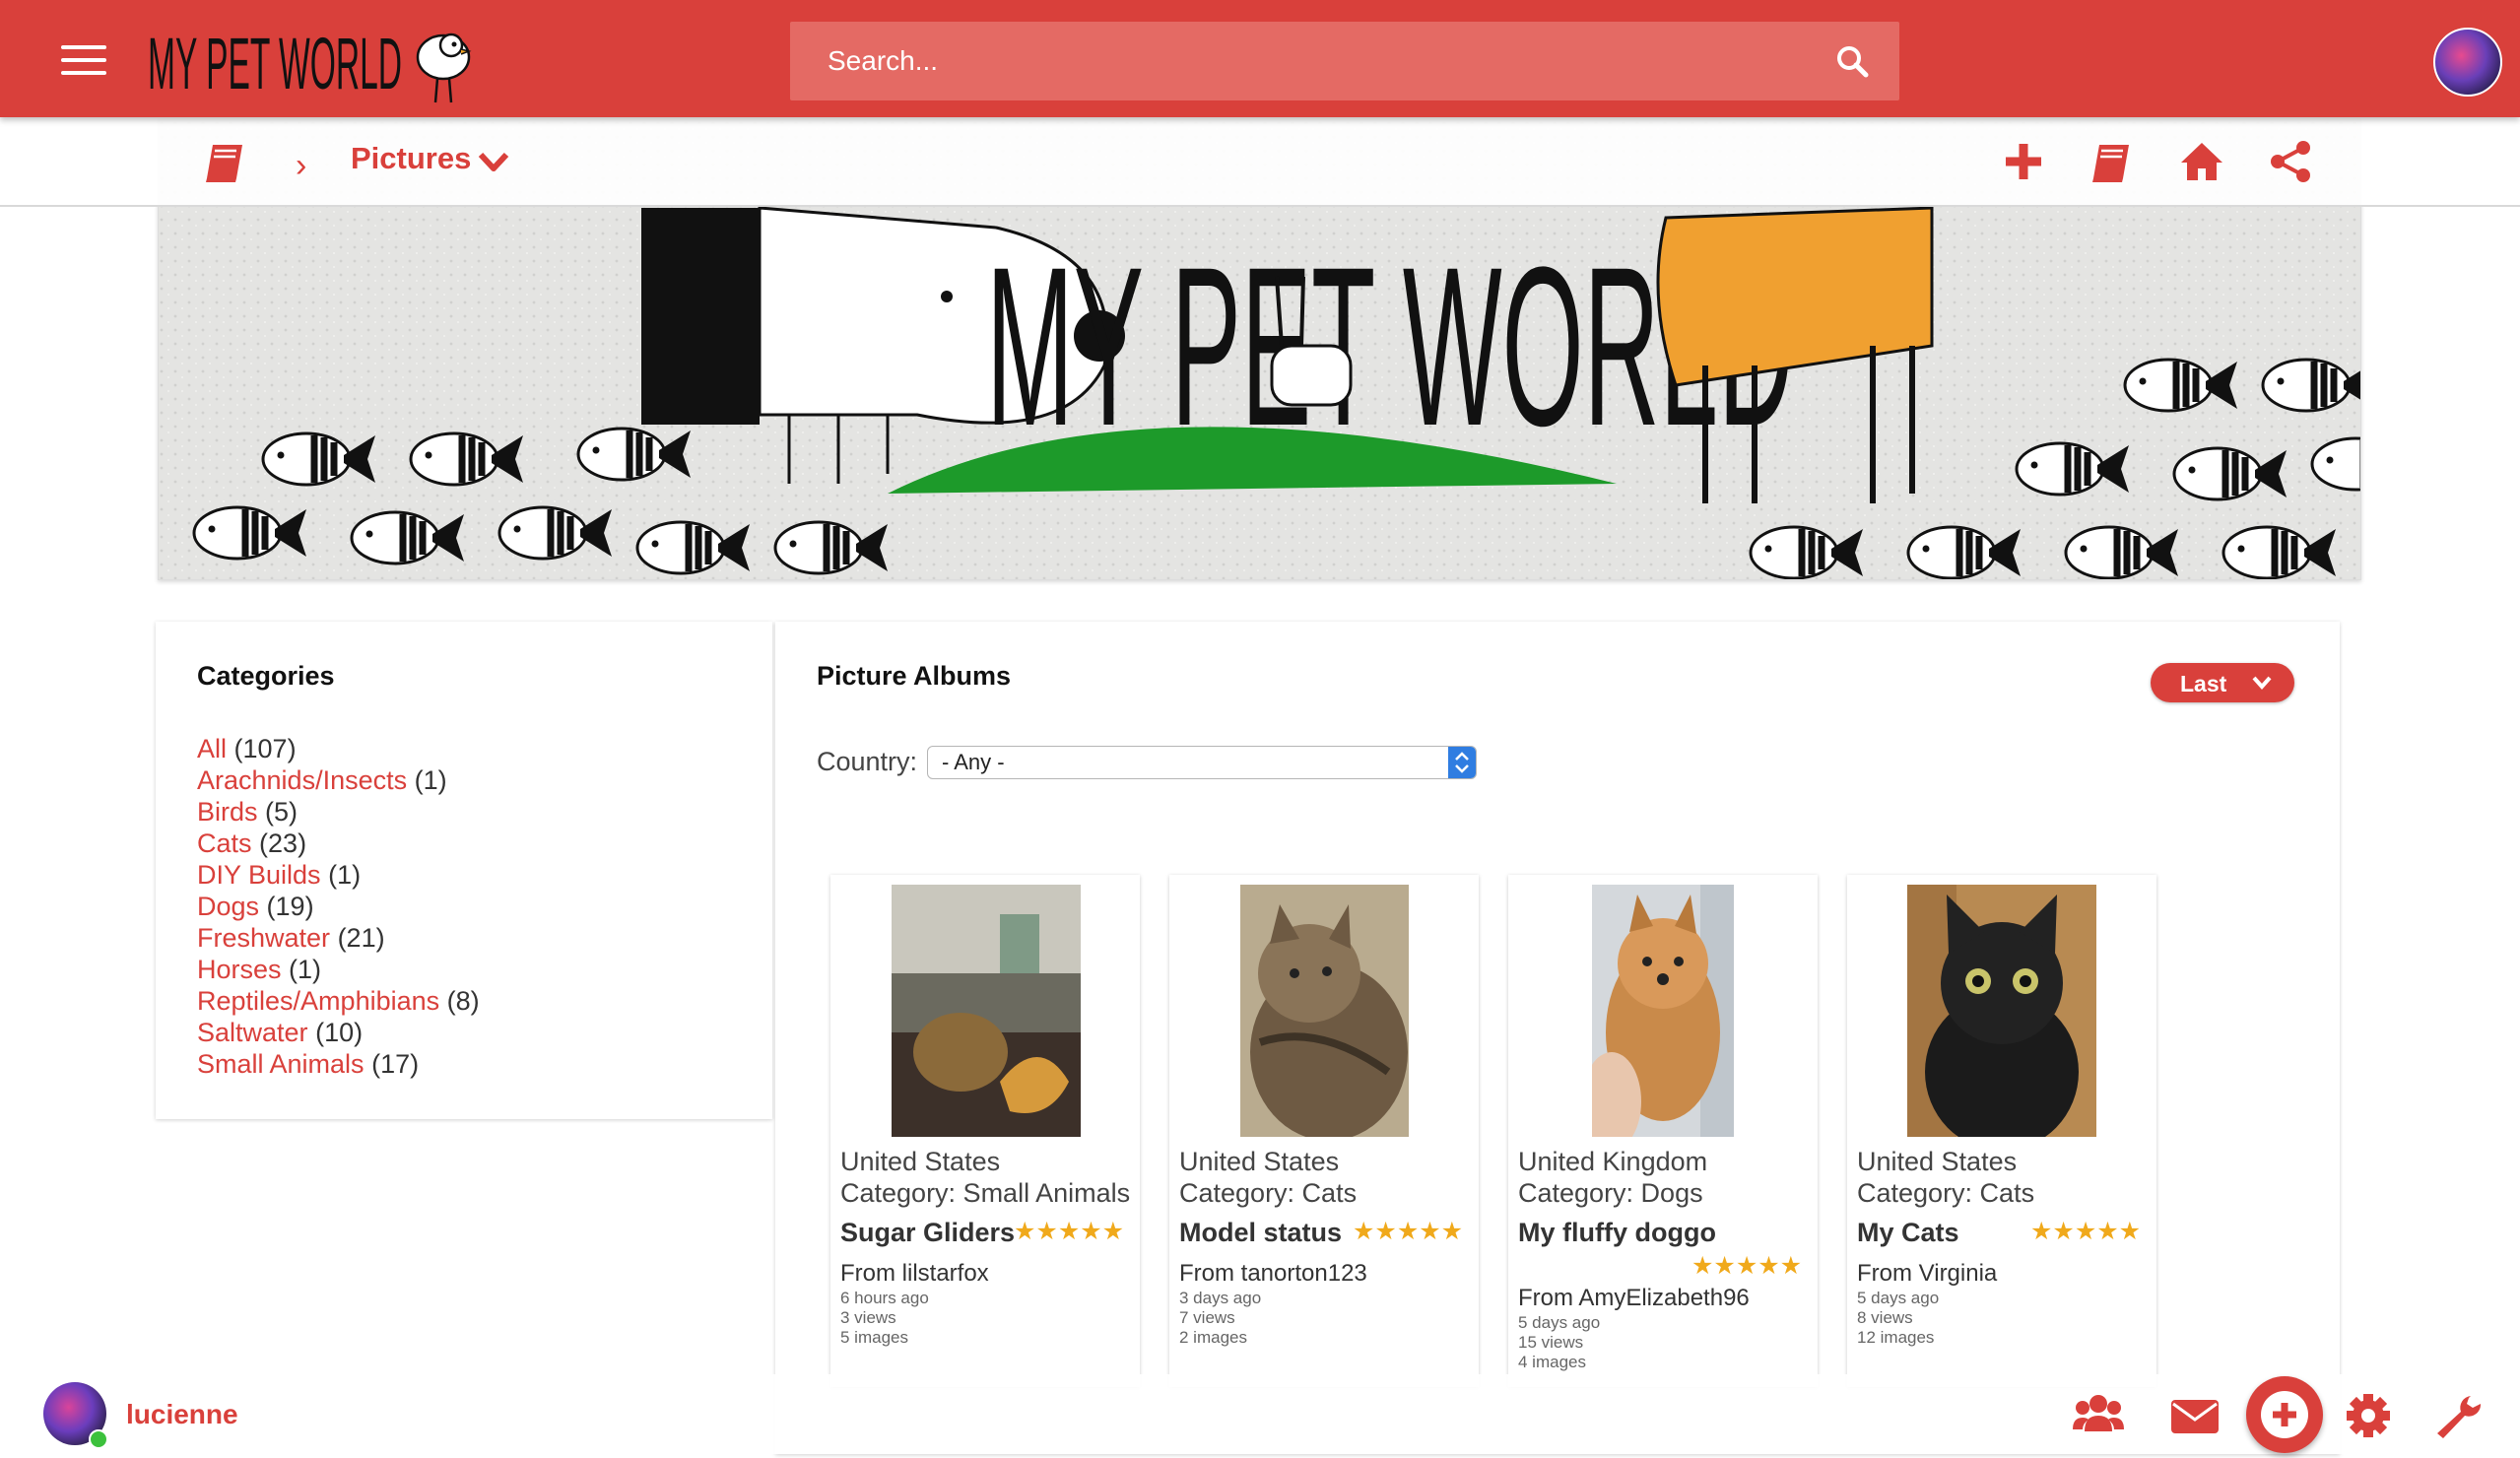  Describe the element at coordinates (338, 969) in the screenshot. I see `list-item: Horses (1)` at that location.